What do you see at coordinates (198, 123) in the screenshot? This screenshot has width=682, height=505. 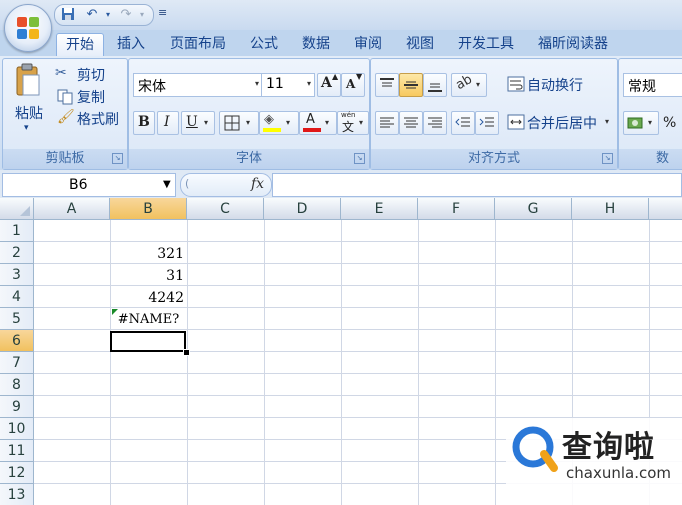 I see `underline-button: U ▾` at bounding box center [198, 123].